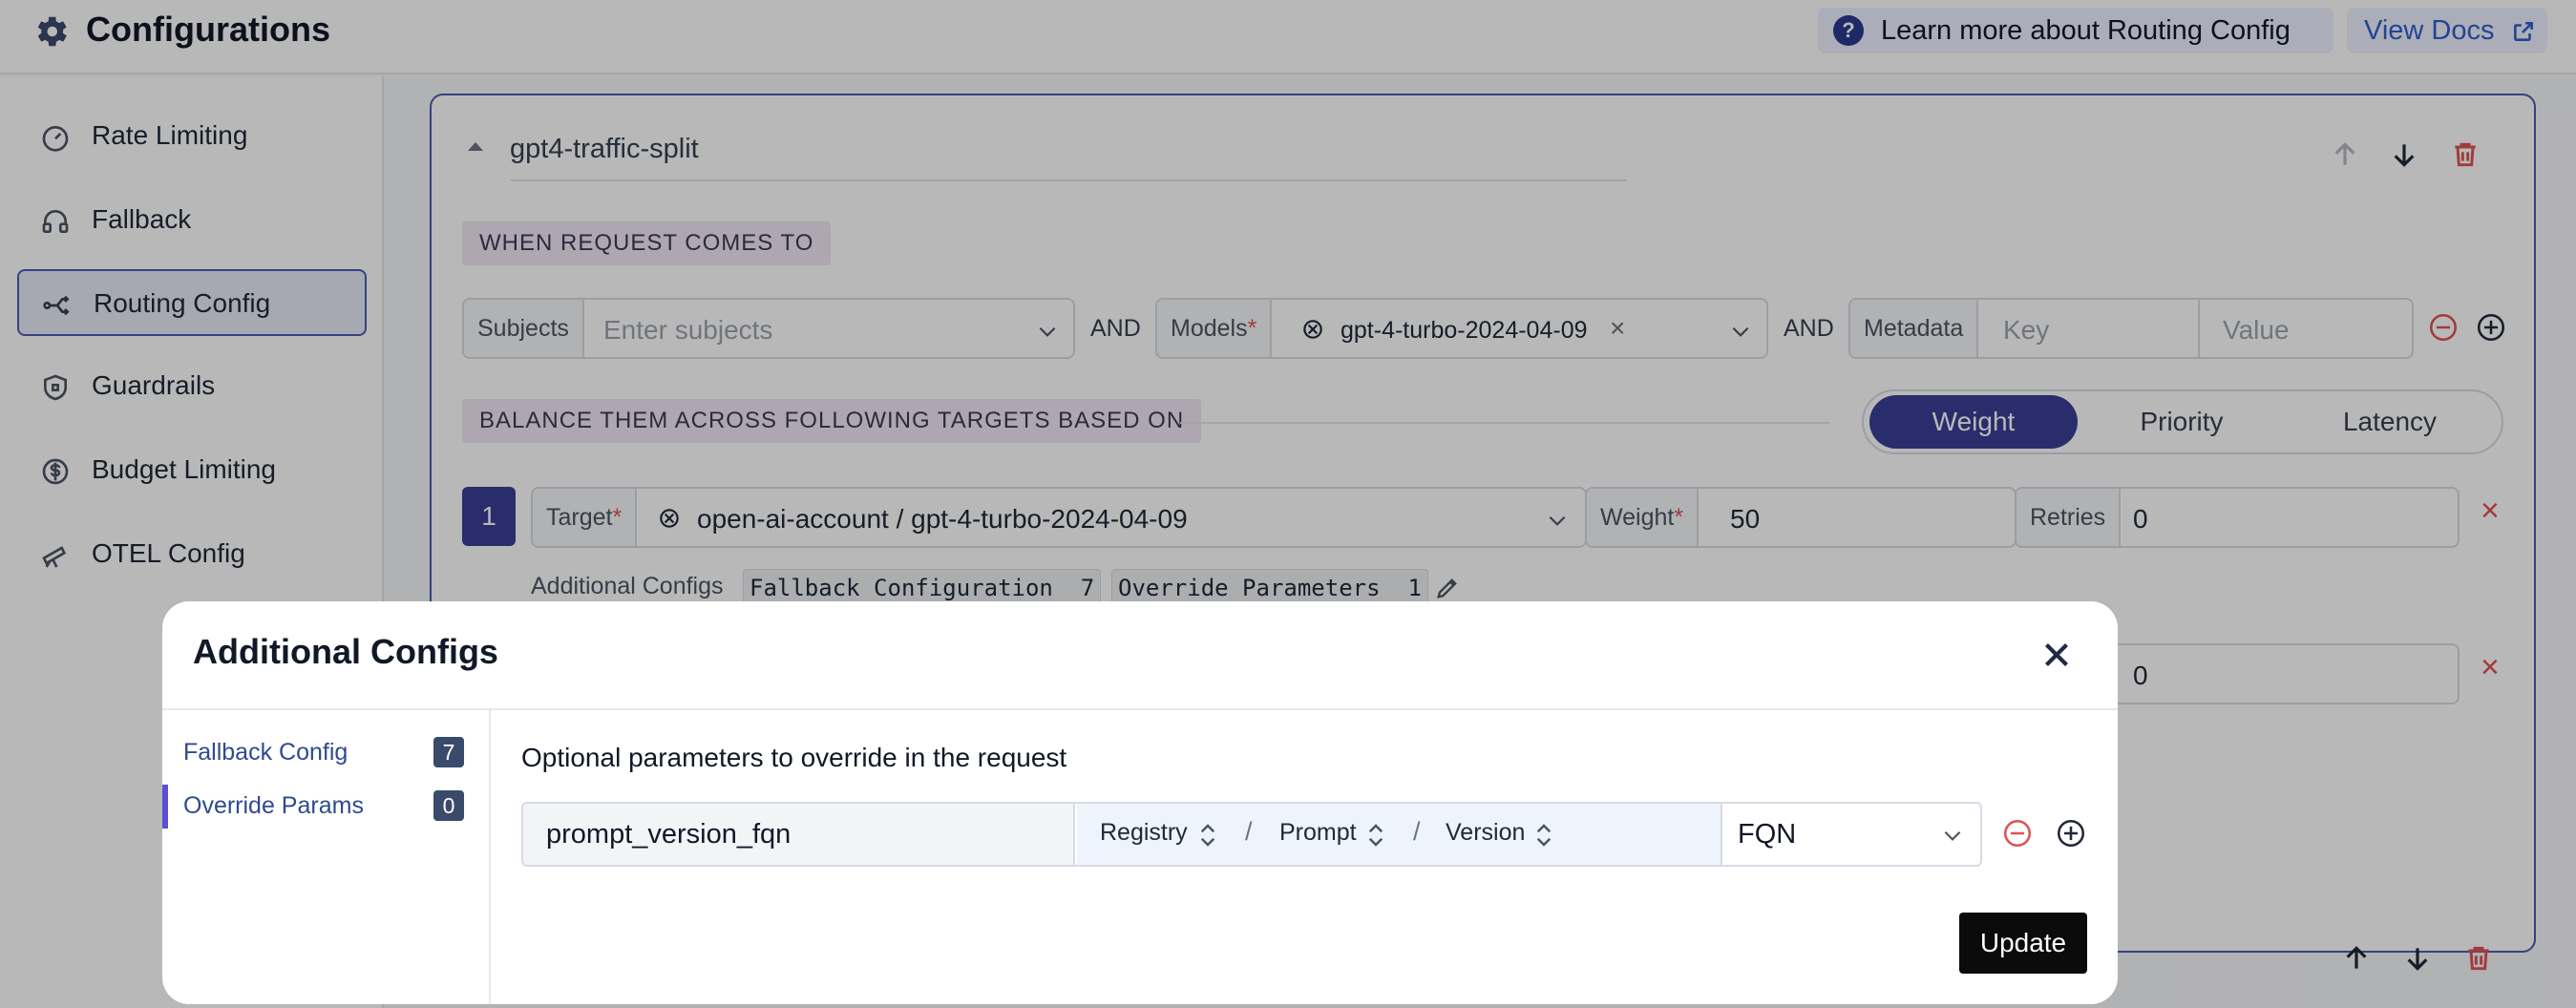 This screenshot has width=2576, height=1008. I want to click on close-icon, so click(2056, 655).